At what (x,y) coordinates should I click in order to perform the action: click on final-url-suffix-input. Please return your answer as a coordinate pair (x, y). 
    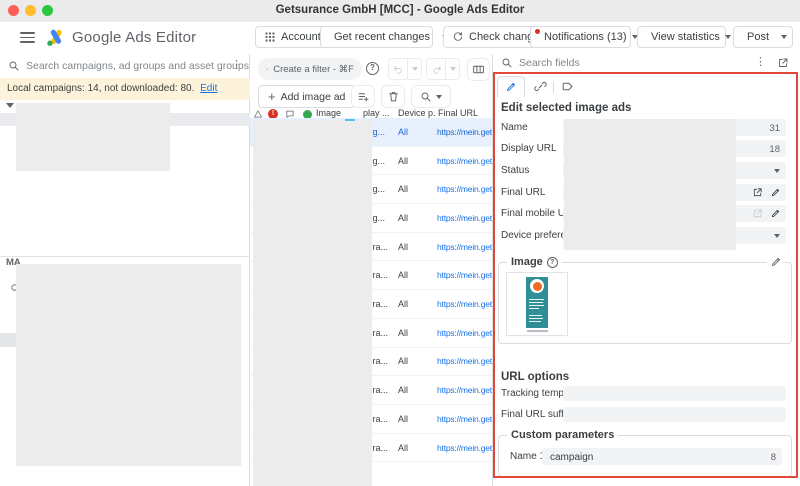
    Looking at the image, I should click on (674, 414).